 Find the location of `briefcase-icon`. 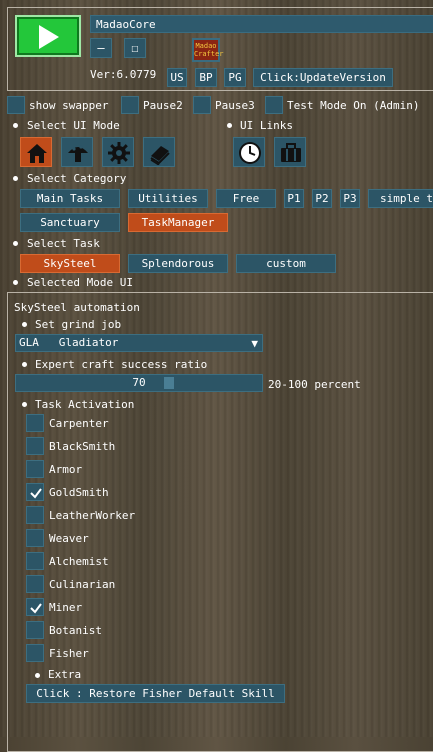

briefcase-icon is located at coordinates (291, 152).